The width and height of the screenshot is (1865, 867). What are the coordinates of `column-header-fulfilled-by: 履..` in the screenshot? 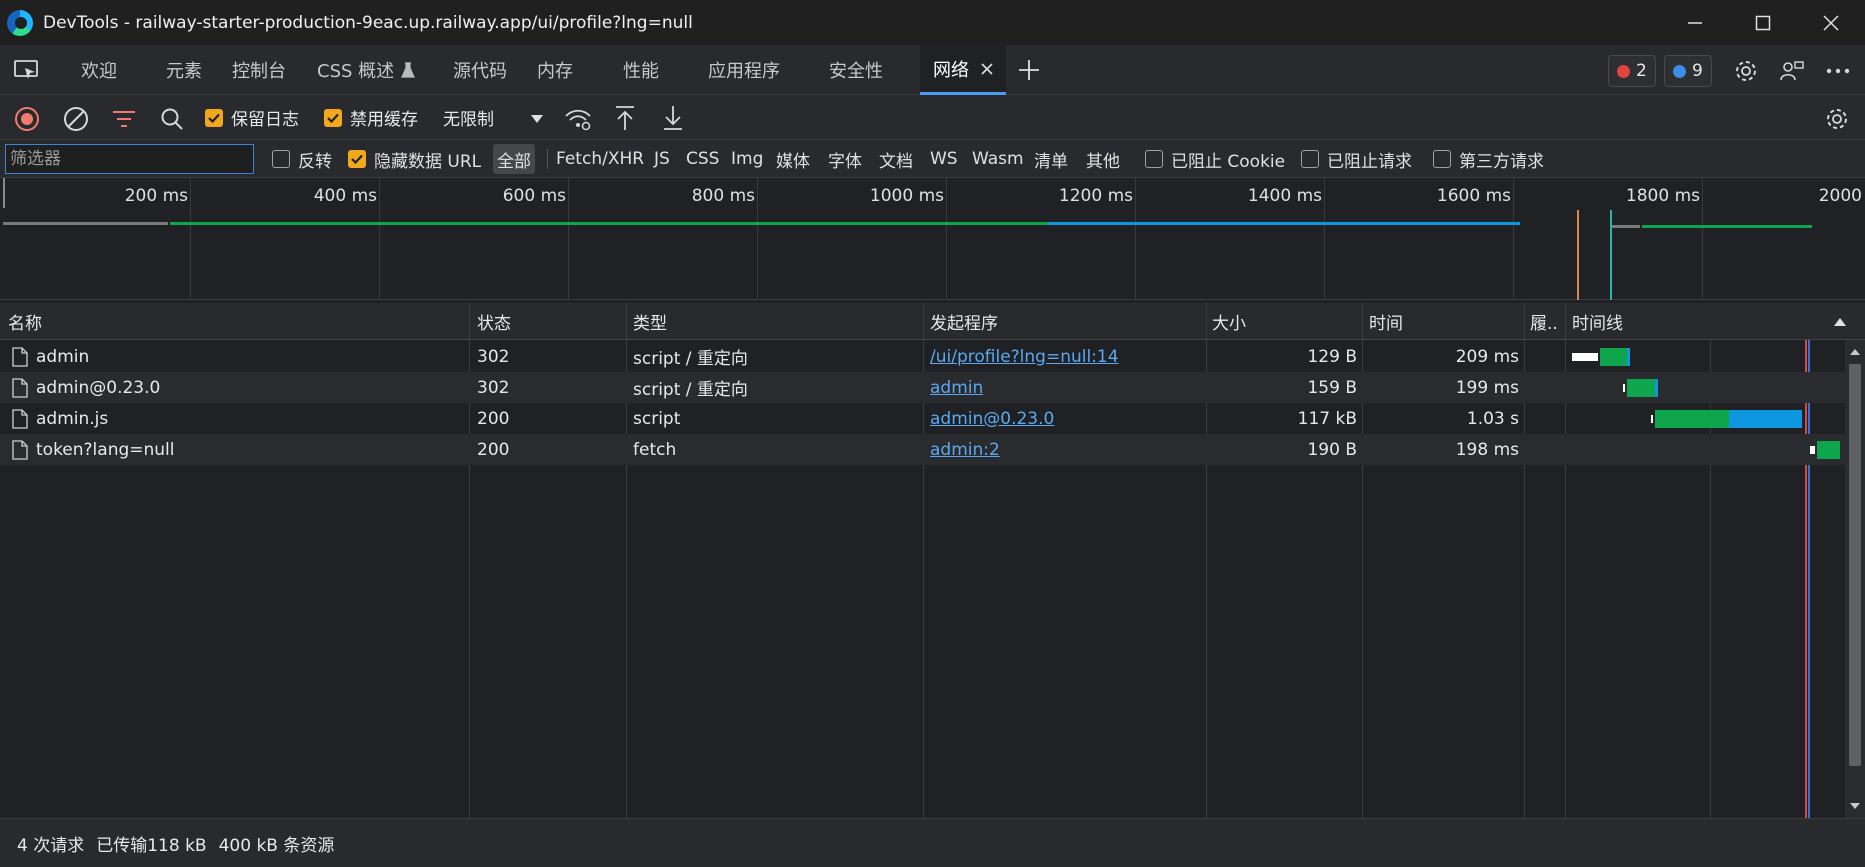 It's located at (1547, 321).